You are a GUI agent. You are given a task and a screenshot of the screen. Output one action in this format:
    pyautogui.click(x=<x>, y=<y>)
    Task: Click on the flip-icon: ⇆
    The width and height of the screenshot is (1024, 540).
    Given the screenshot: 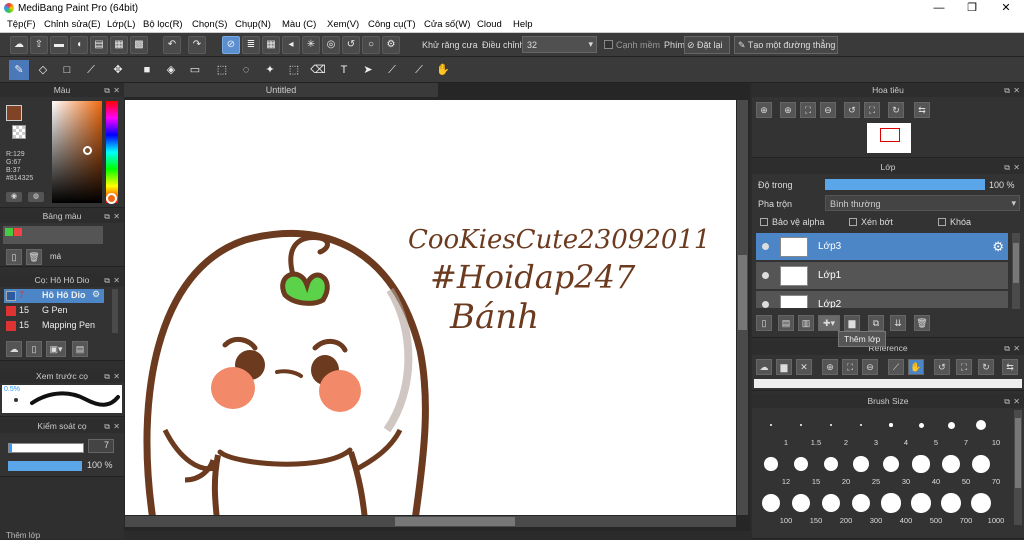 What is the action you would take?
    pyautogui.click(x=922, y=110)
    